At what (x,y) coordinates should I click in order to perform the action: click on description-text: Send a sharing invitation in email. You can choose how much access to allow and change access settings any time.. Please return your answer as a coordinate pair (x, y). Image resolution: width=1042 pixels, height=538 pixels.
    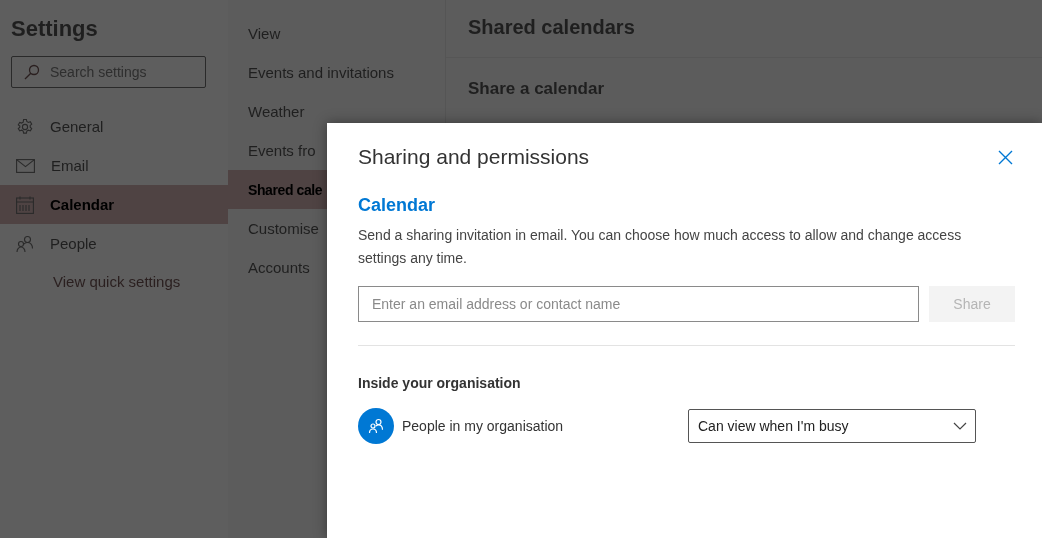
    Looking at the image, I should click on (660, 247).